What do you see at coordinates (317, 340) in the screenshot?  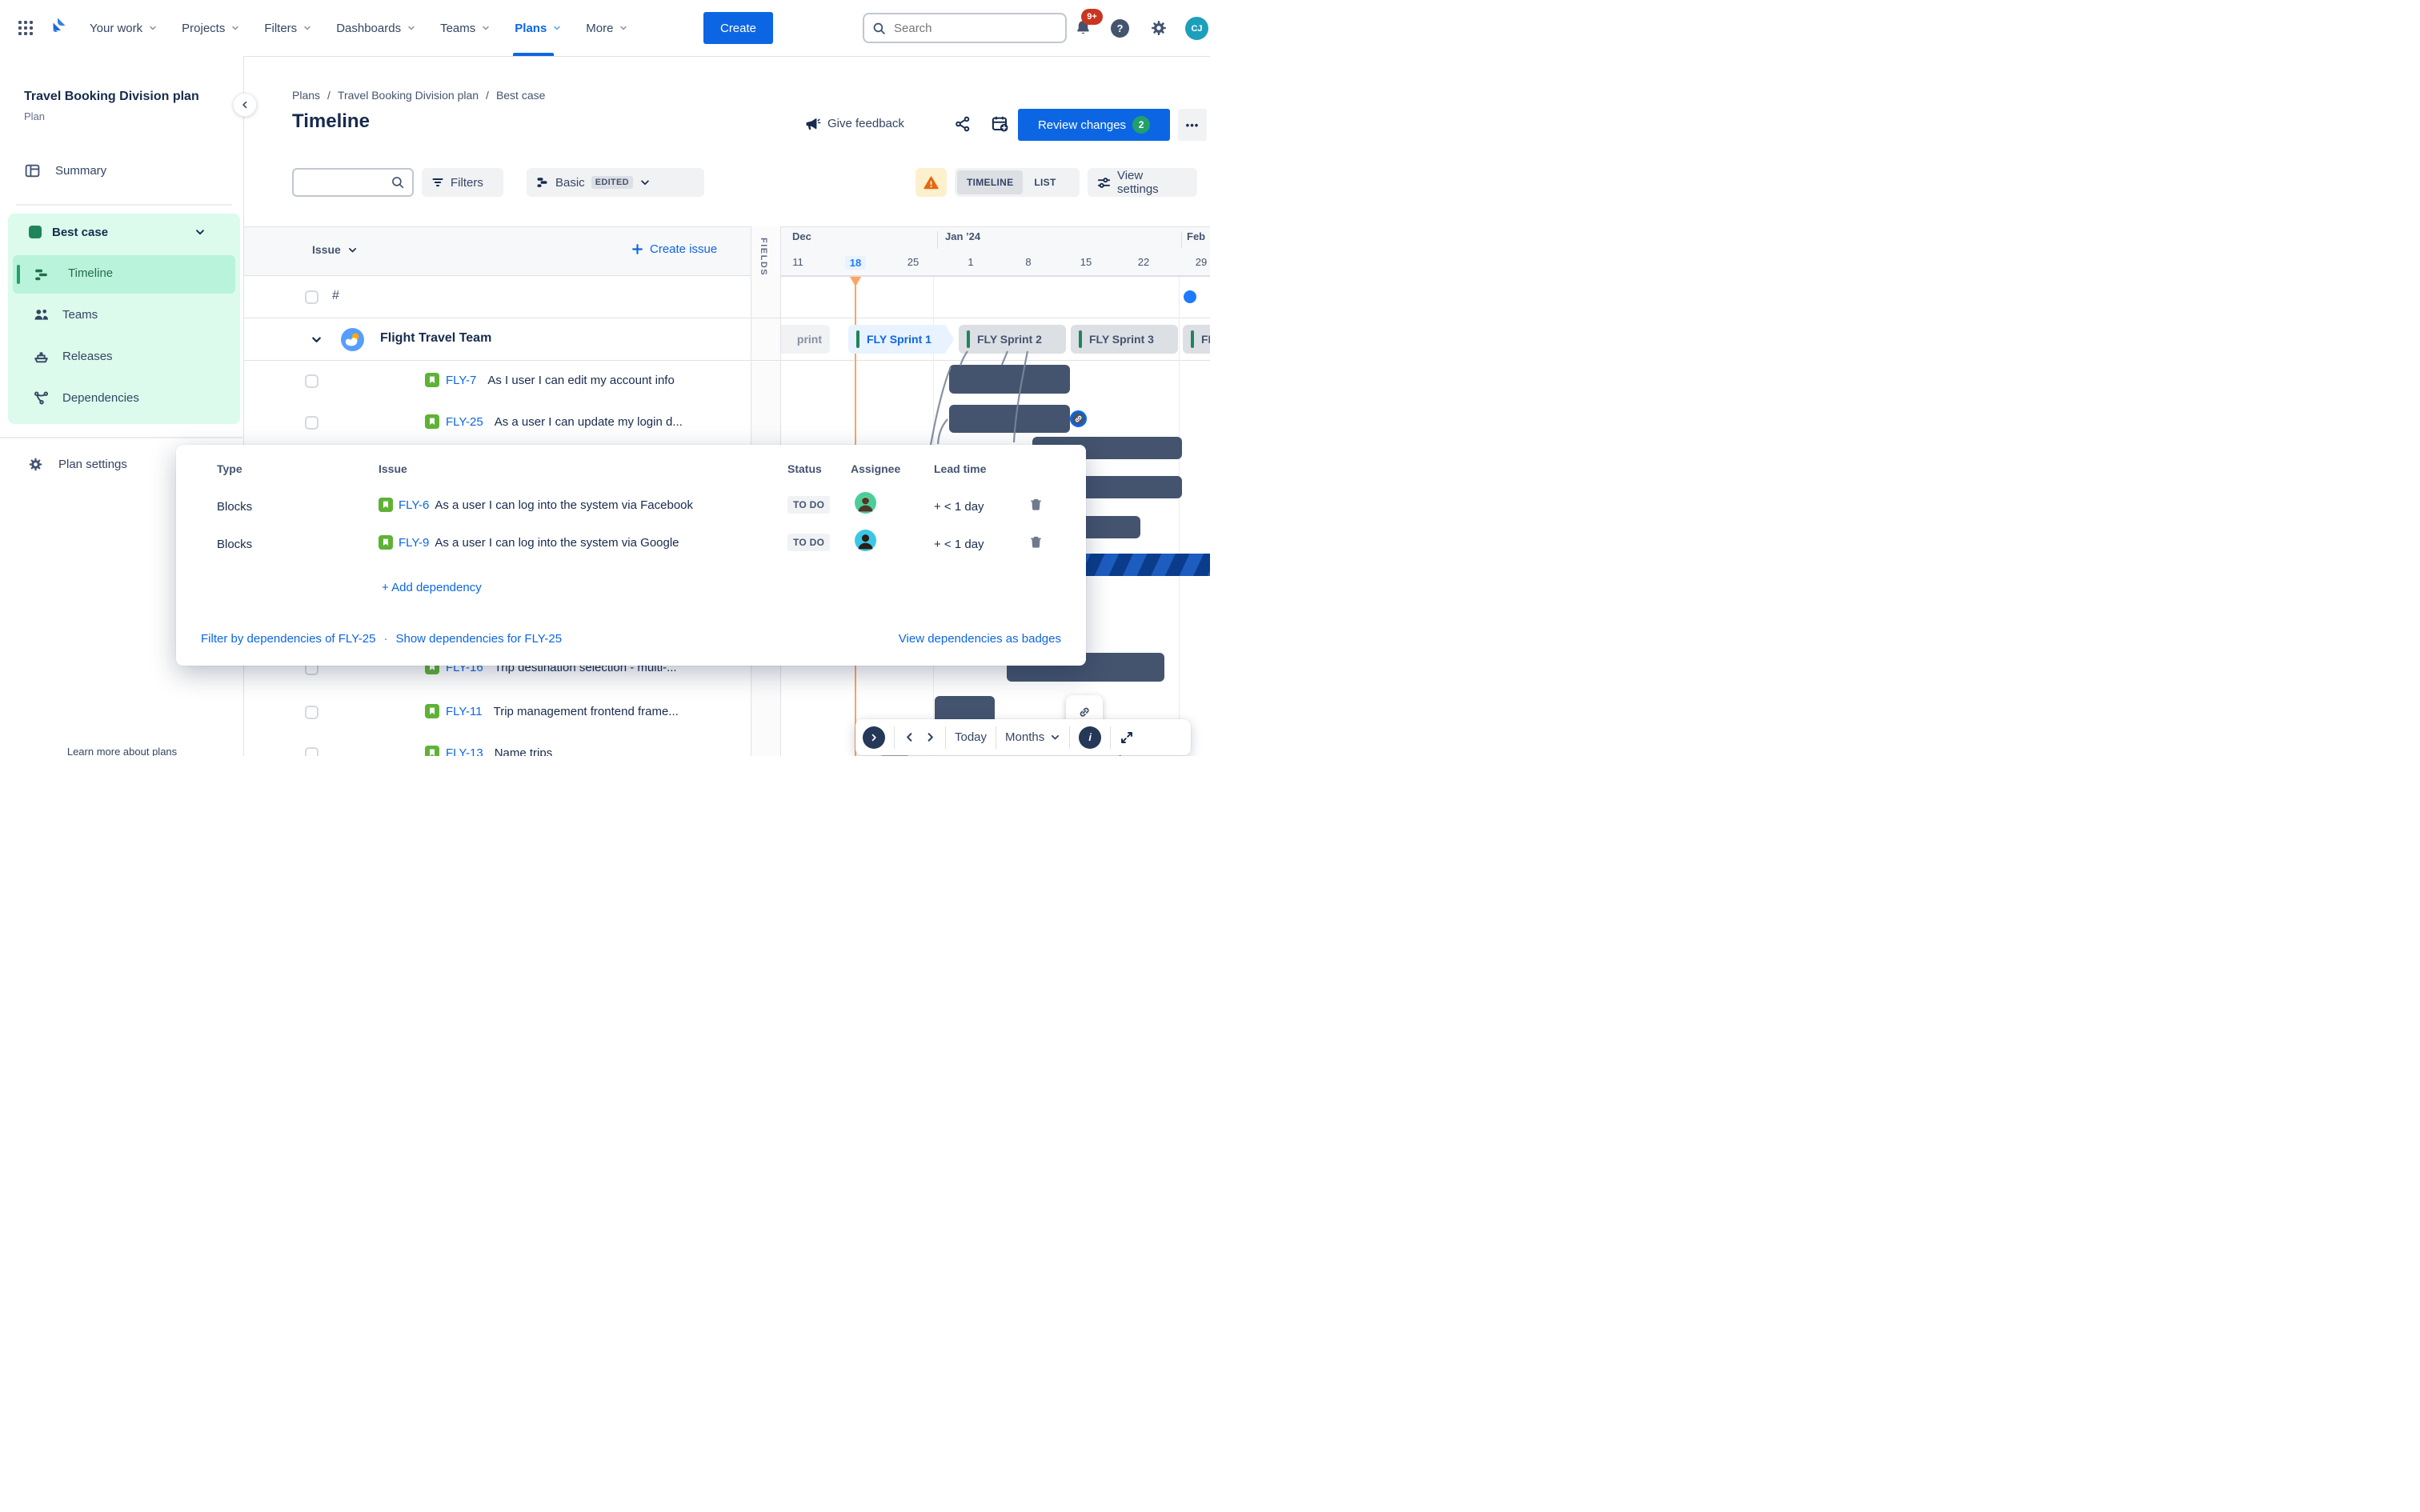 I see `collapse-team-chevron-icon` at bounding box center [317, 340].